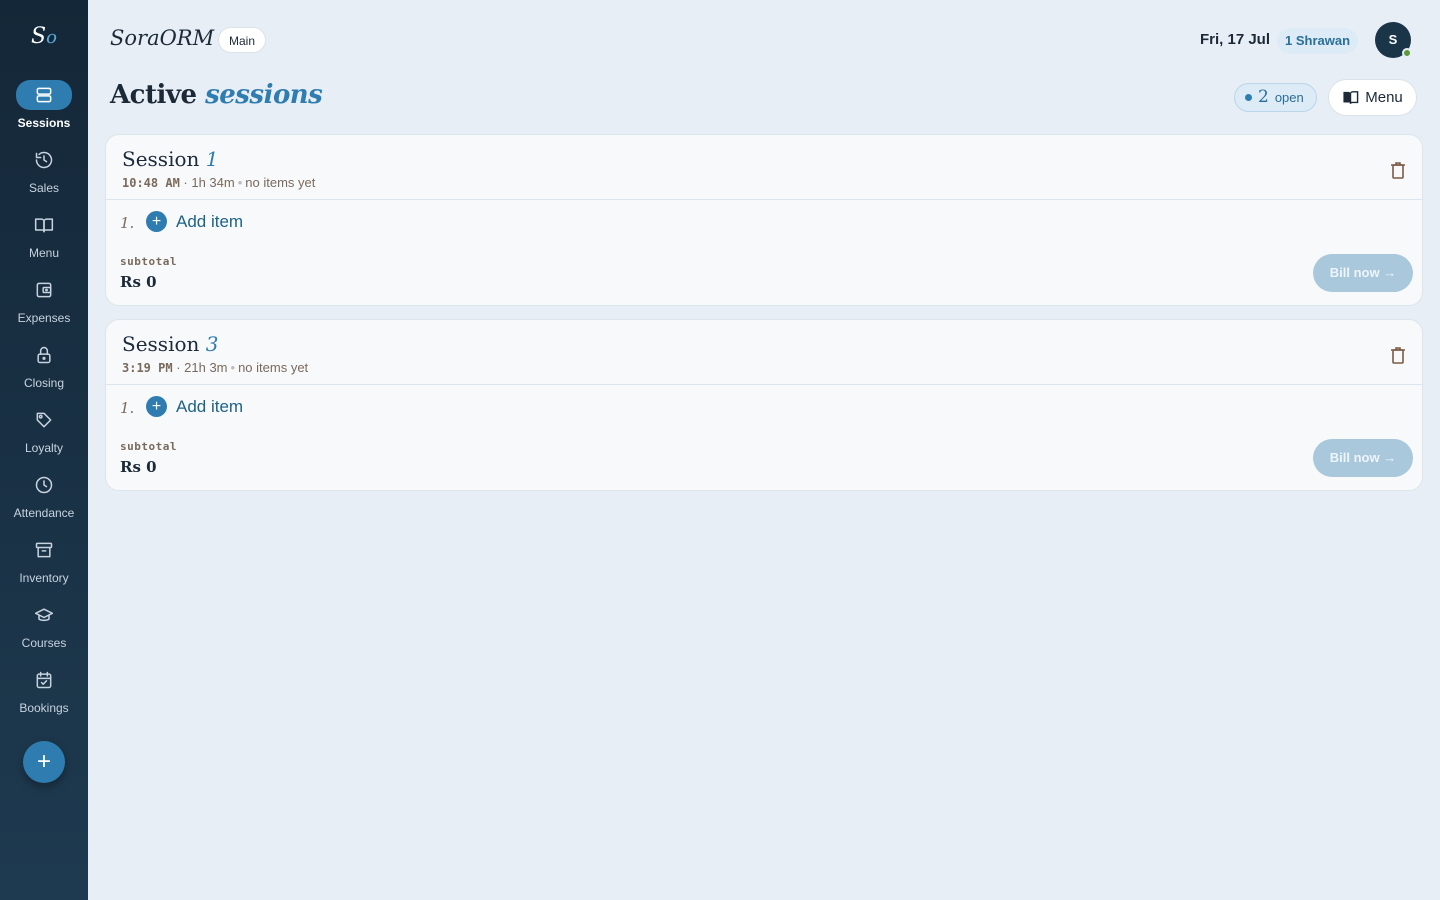 Image resolution: width=1440 pixels, height=900 pixels. Describe the element at coordinates (162, 38) in the screenshot. I see `brand-name: SoraORM` at that location.